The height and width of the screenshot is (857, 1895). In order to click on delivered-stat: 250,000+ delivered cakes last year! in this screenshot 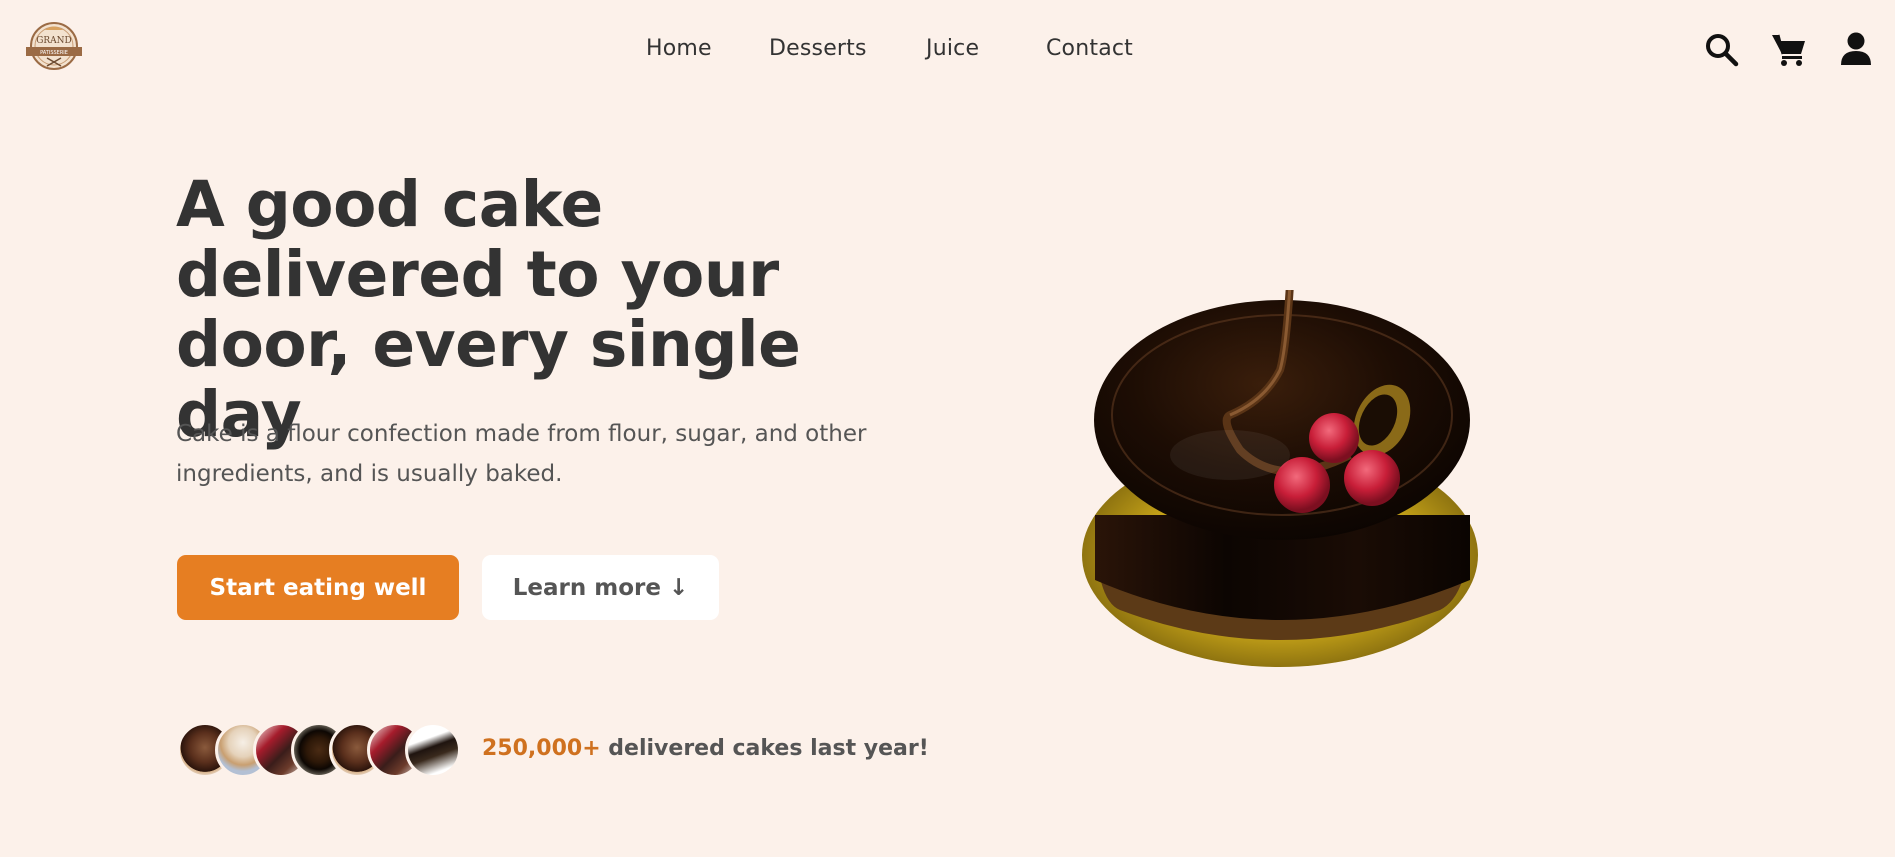, I will do `click(705, 748)`.